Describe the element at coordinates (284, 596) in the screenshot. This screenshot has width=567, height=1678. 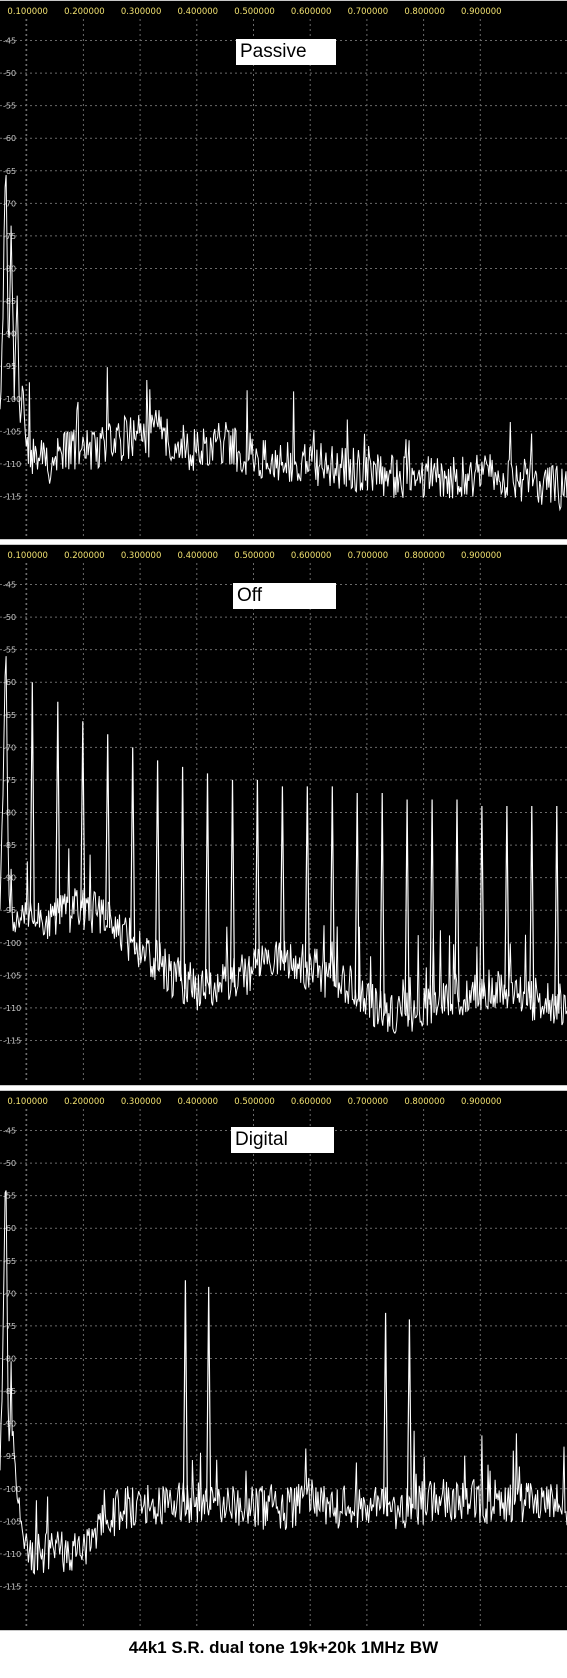
I see `chart-title-off: Off` at that location.